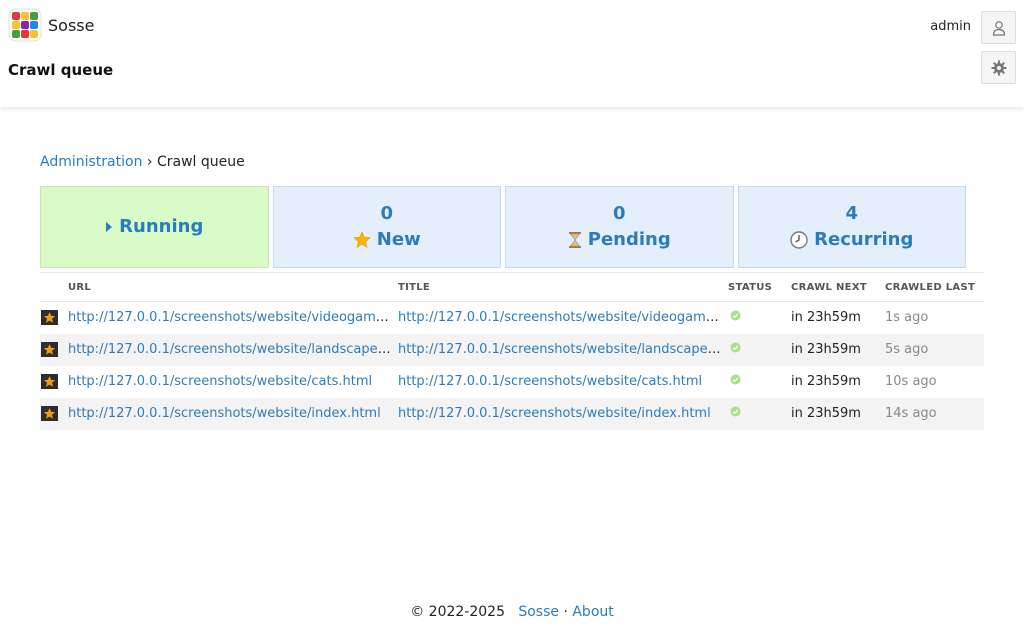 The image size is (1024, 634). What do you see at coordinates (574, 240) in the screenshot?
I see `hourglass-icon` at bounding box center [574, 240].